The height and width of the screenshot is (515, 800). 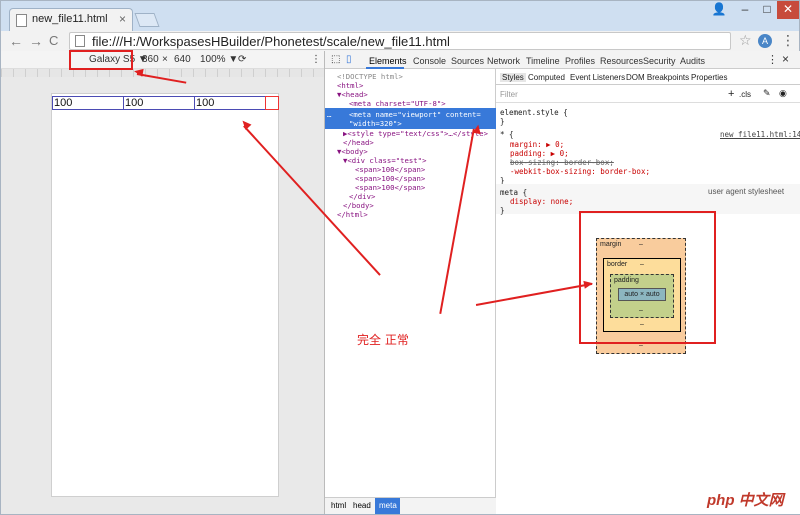 I want to click on extension-icon: A, so click(x=765, y=41).